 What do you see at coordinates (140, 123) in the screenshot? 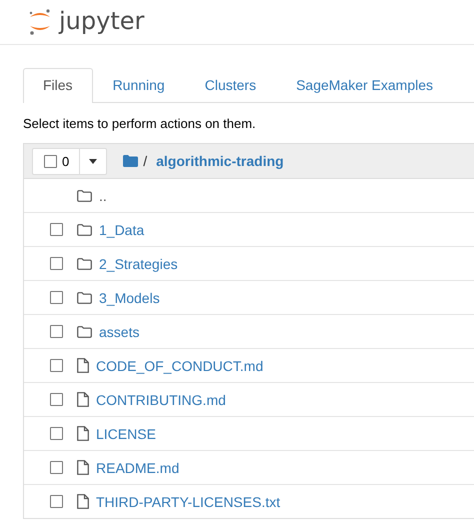
I see `instructions-text: Select items to perform actions on them.` at bounding box center [140, 123].